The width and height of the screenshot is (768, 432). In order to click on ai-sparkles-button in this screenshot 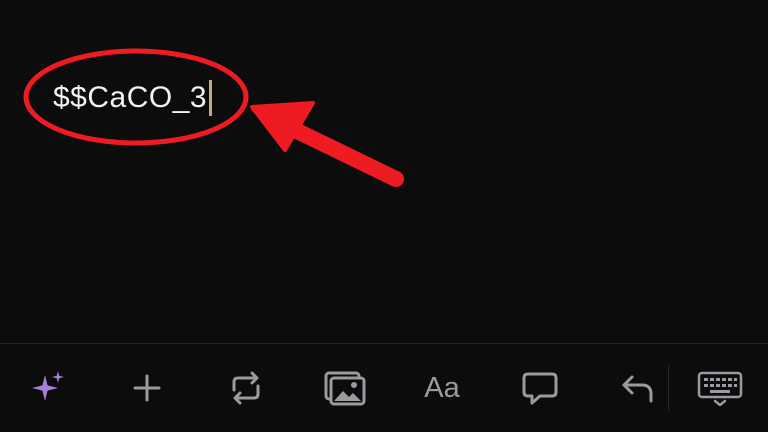, I will do `click(48, 388)`.